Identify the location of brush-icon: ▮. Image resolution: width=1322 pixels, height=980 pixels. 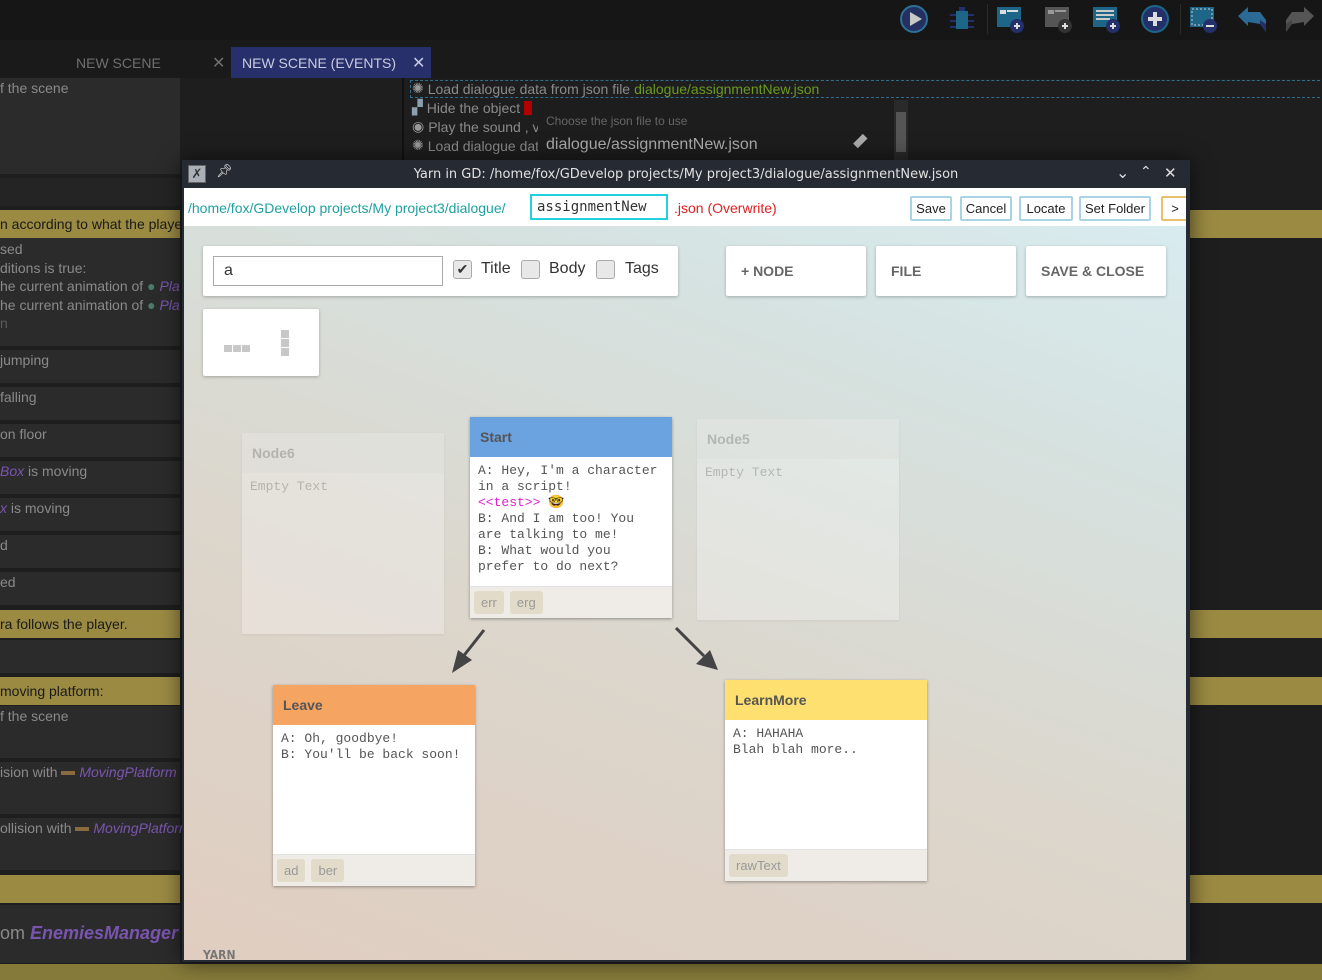
(861, 141).